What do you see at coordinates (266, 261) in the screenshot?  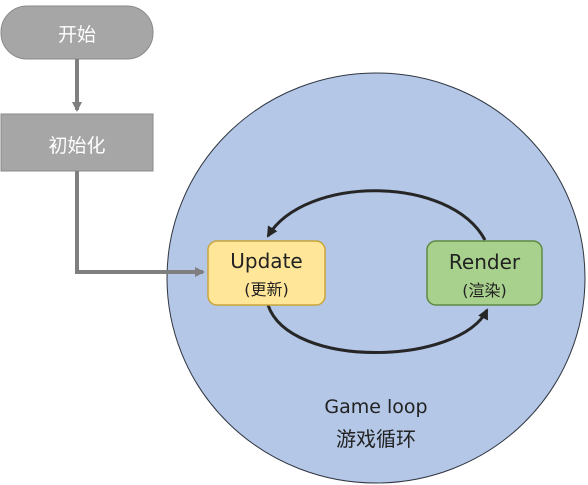 I see `update-label: Update` at bounding box center [266, 261].